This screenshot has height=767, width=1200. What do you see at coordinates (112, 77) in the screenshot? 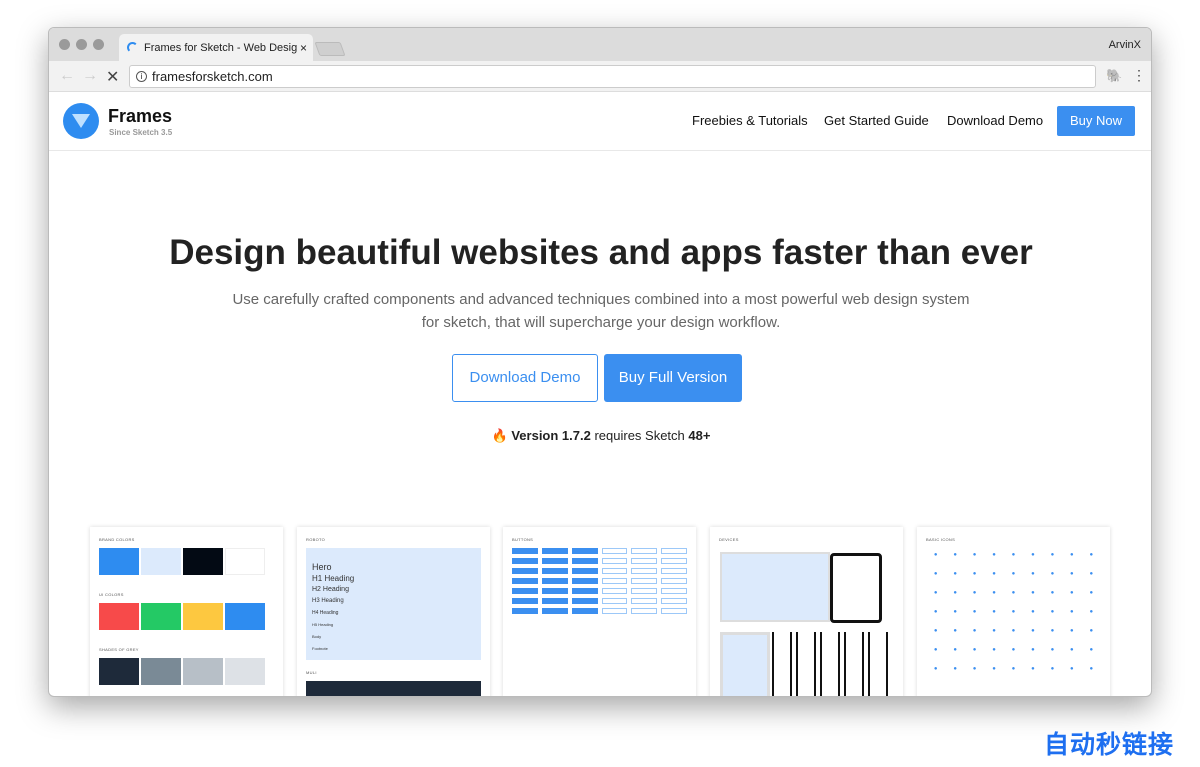
I see `stop-icon: ✕` at bounding box center [112, 77].